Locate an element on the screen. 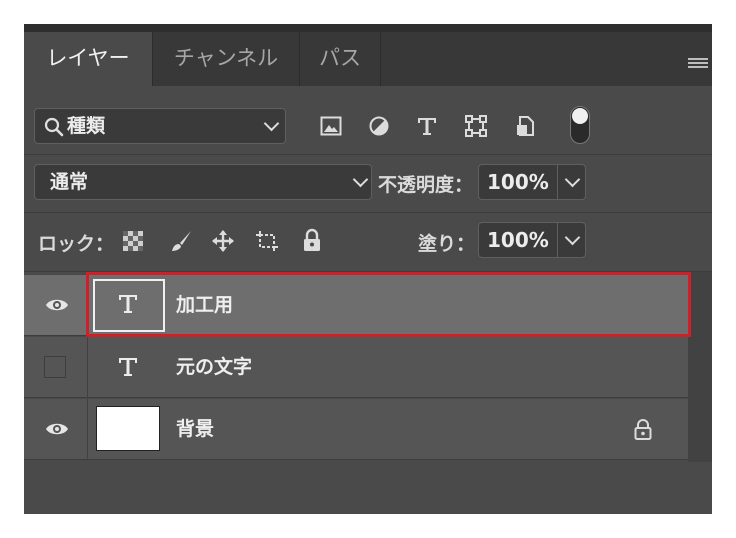 Image resolution: width=736 pixels, height=538 pixels. lock-position-icon is located at coordinates (223, 241).